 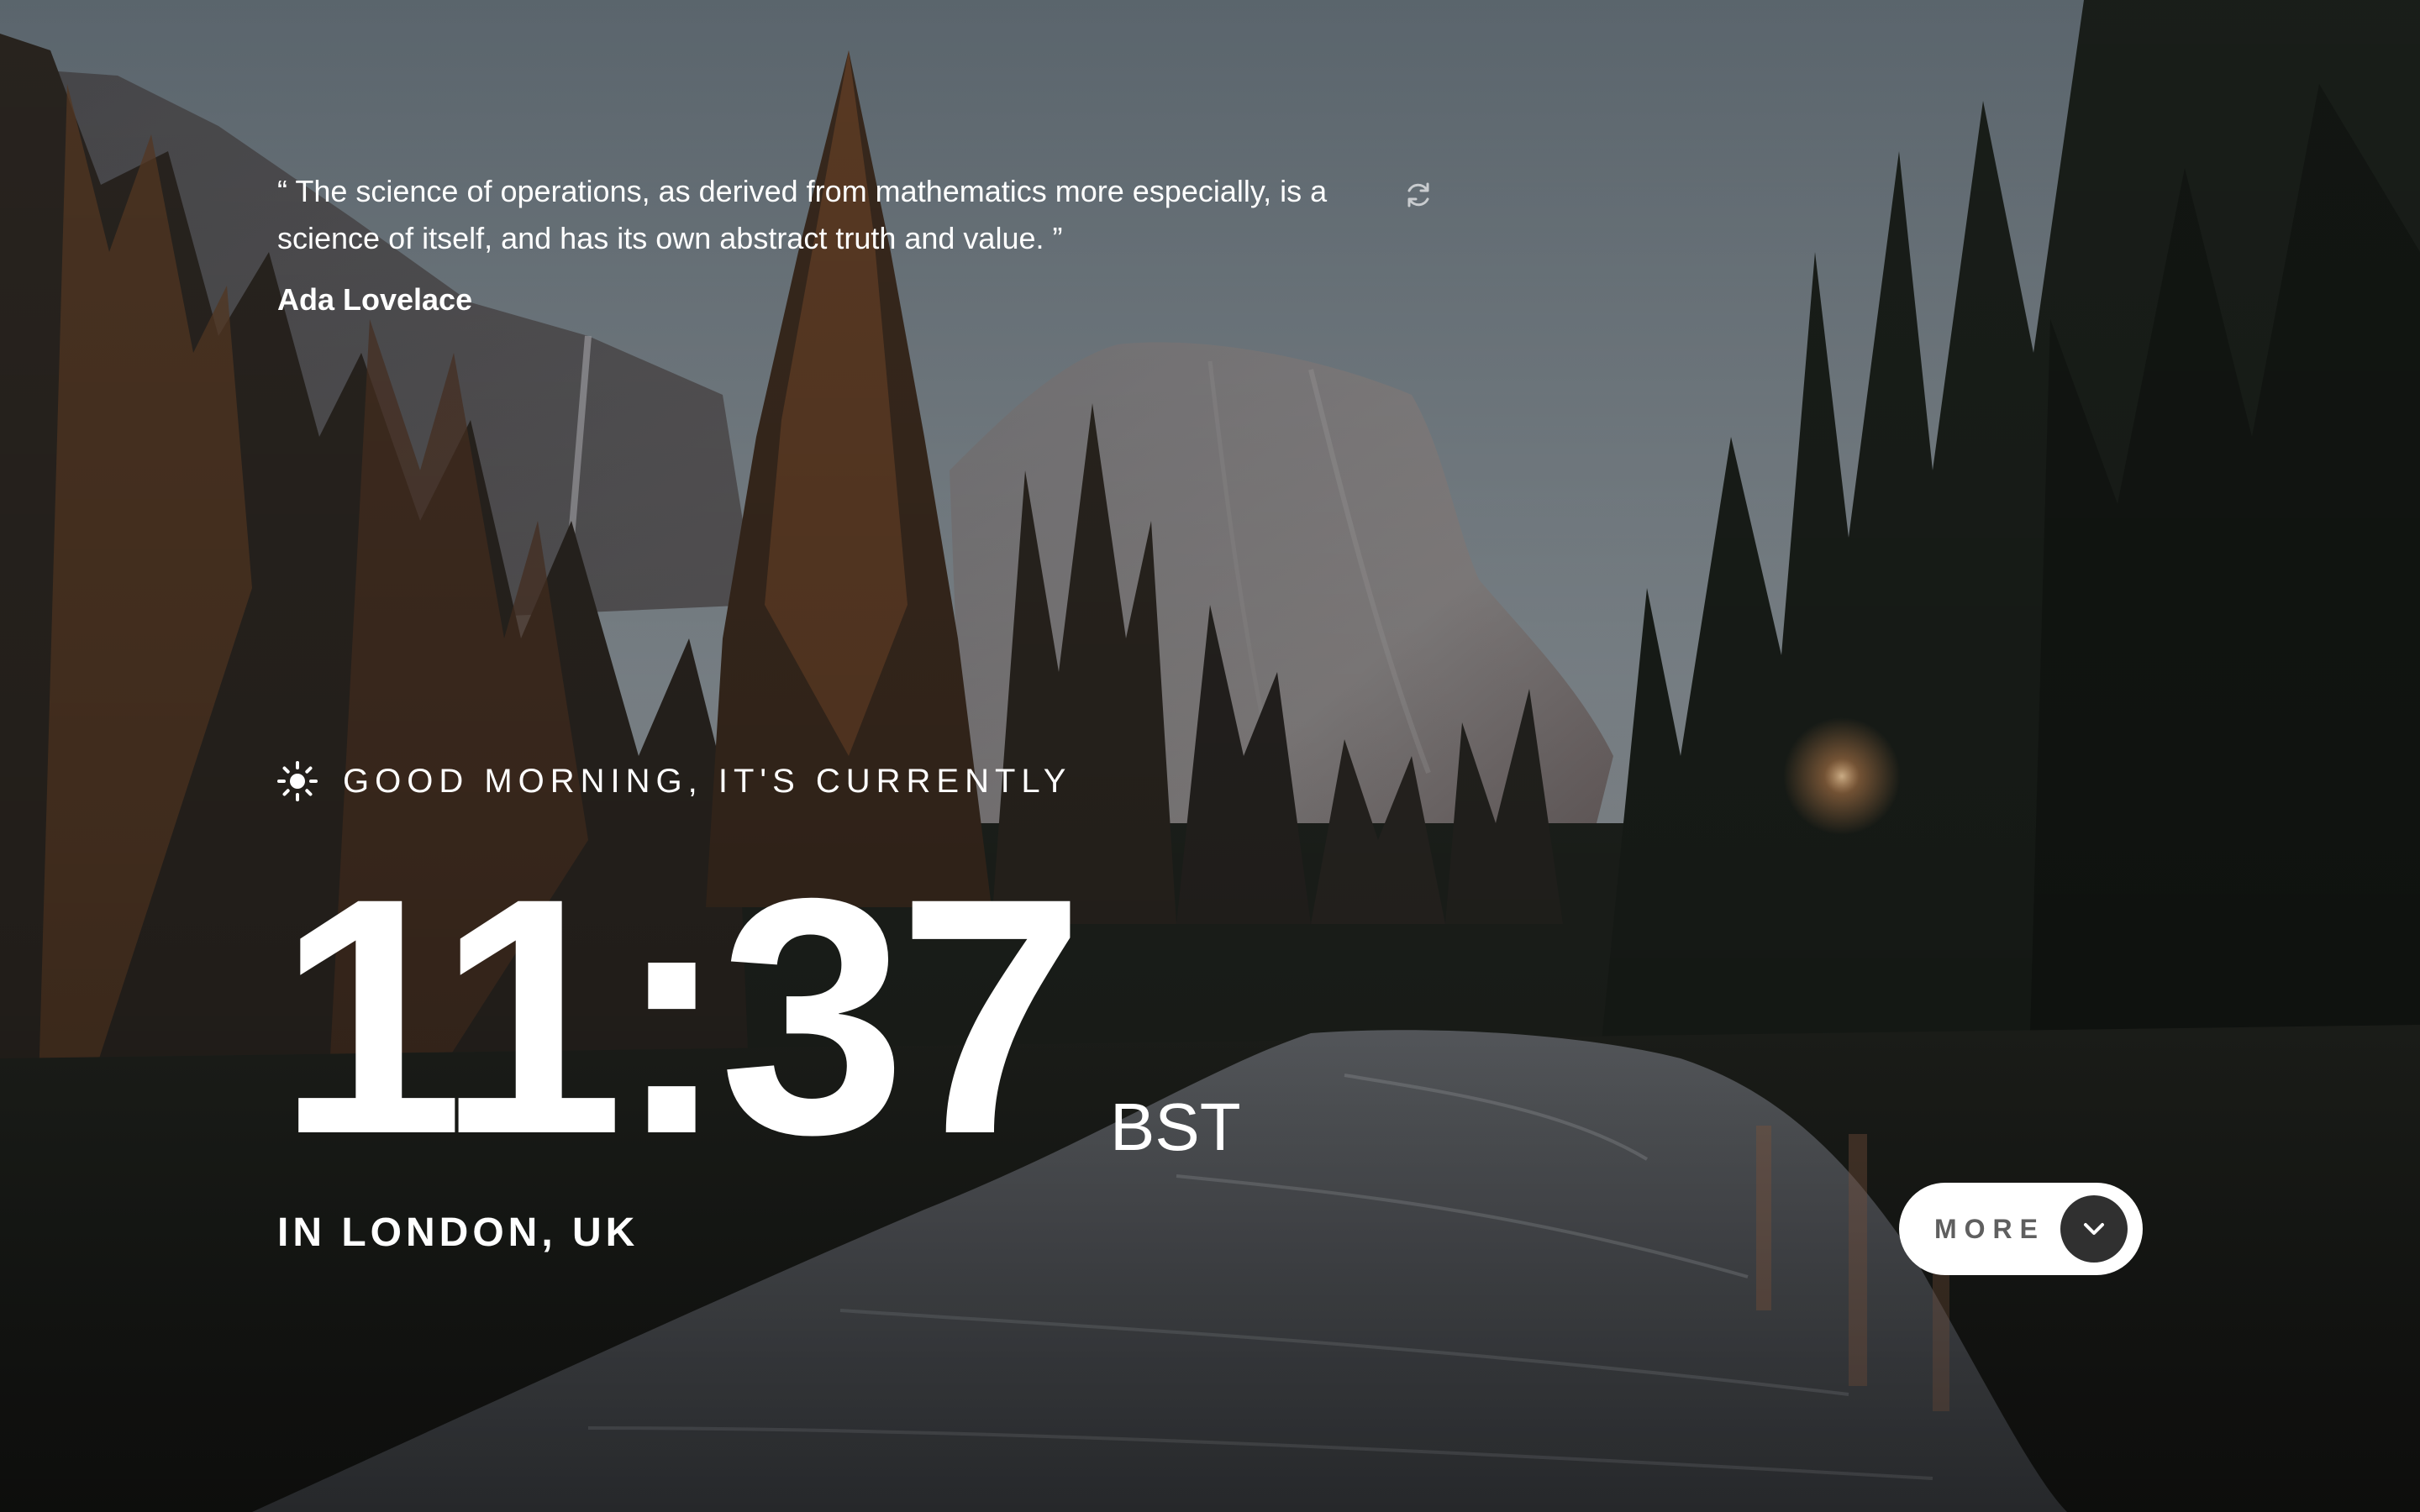 I want to click on greeting: GOOD MORNING, IT'S CURRENTLY, so click(x=674, y=781).